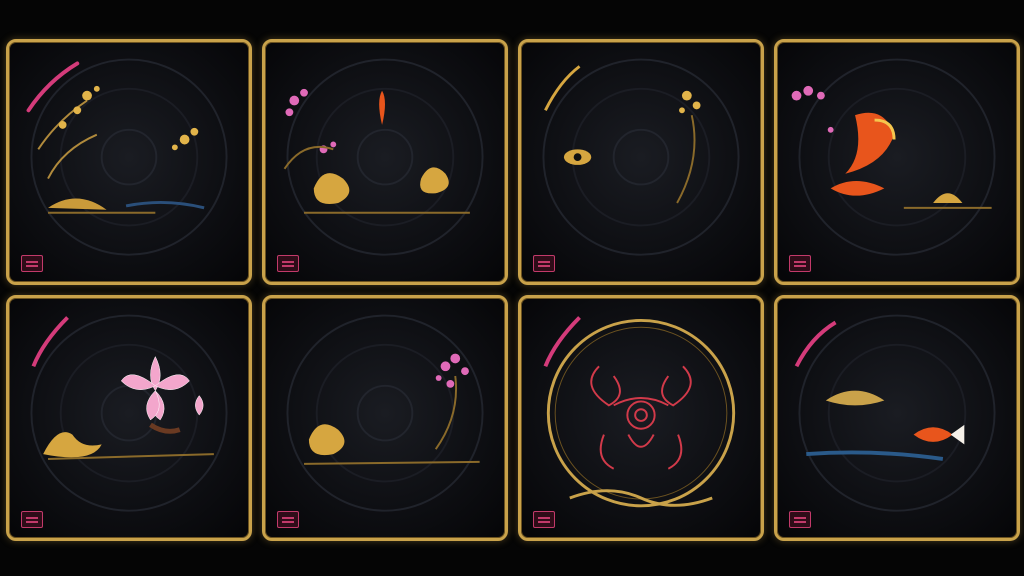 The height and width of the screenshot is (576, 1024). What do you see at coordinates (385, 413) in the screenshot?
I see `gold-swirl-pink-blossom-icon` at bounding box center [385, 413].